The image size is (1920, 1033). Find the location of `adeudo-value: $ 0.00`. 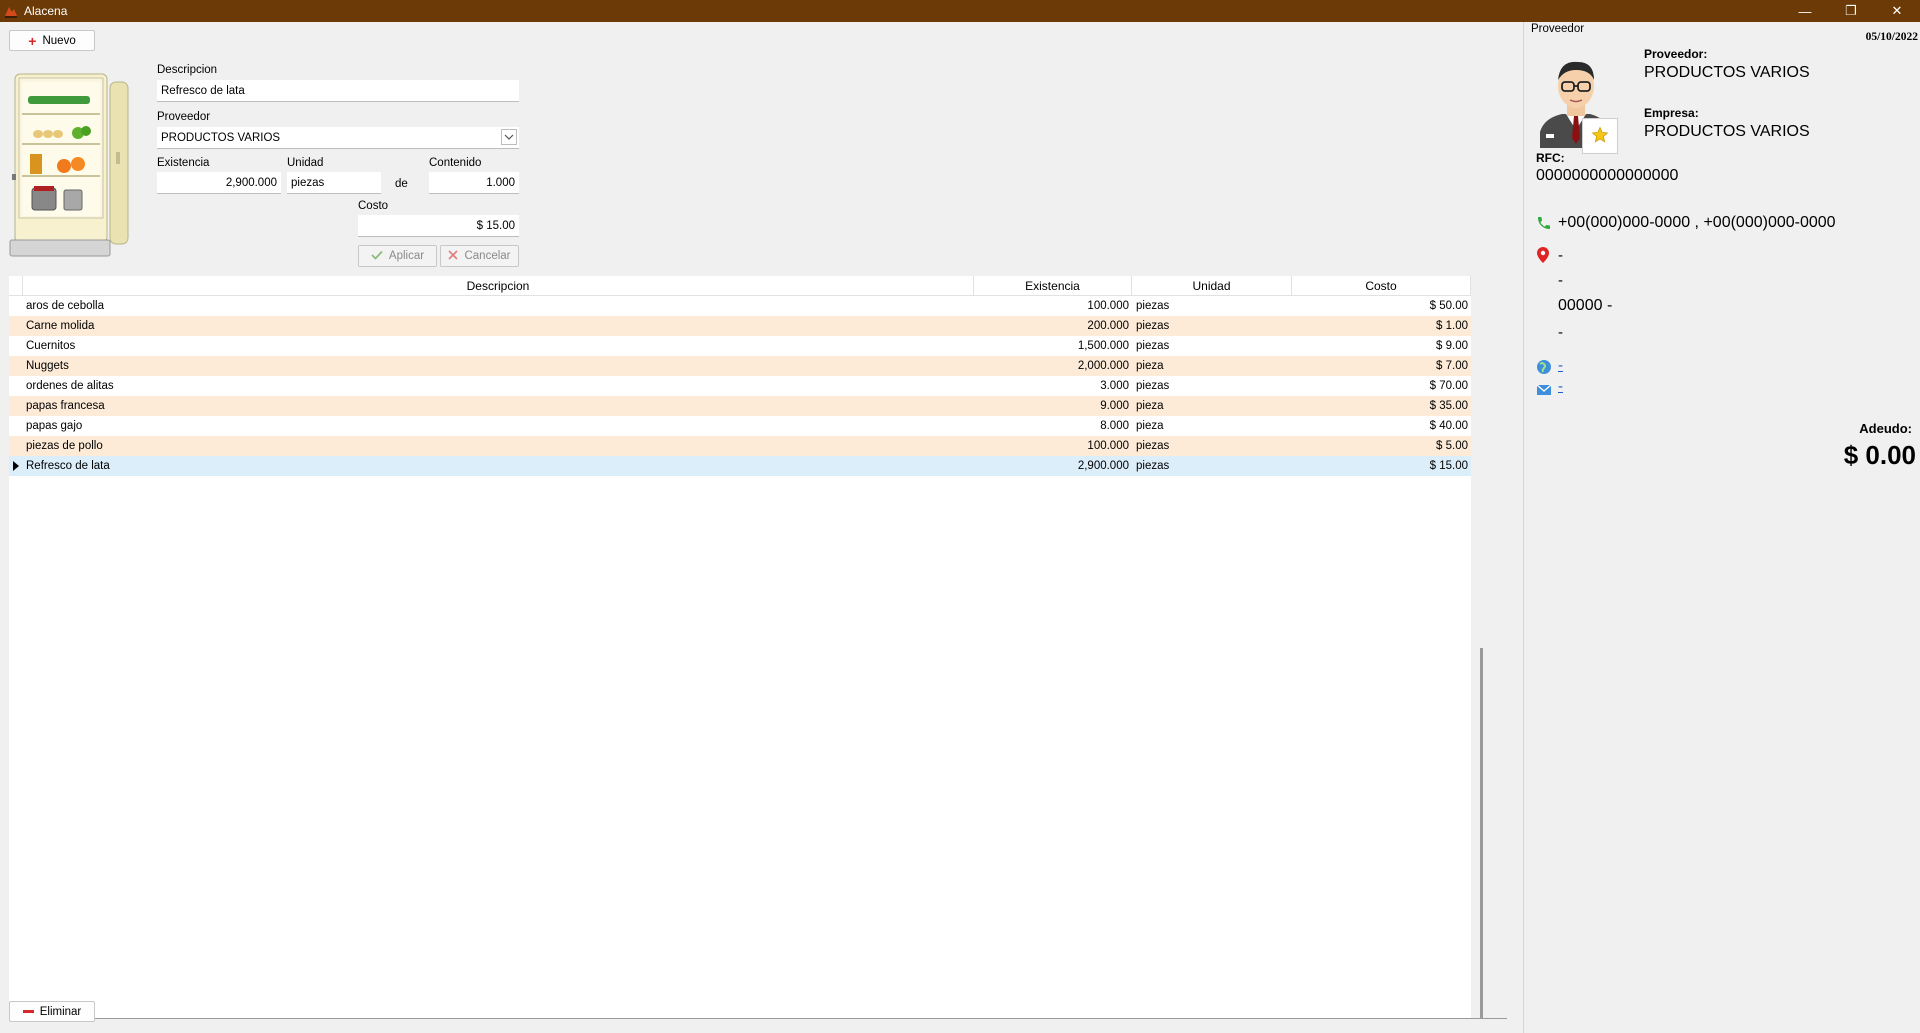

adeudo-value: $ 0.00 is located at coordinates (1879, 455).